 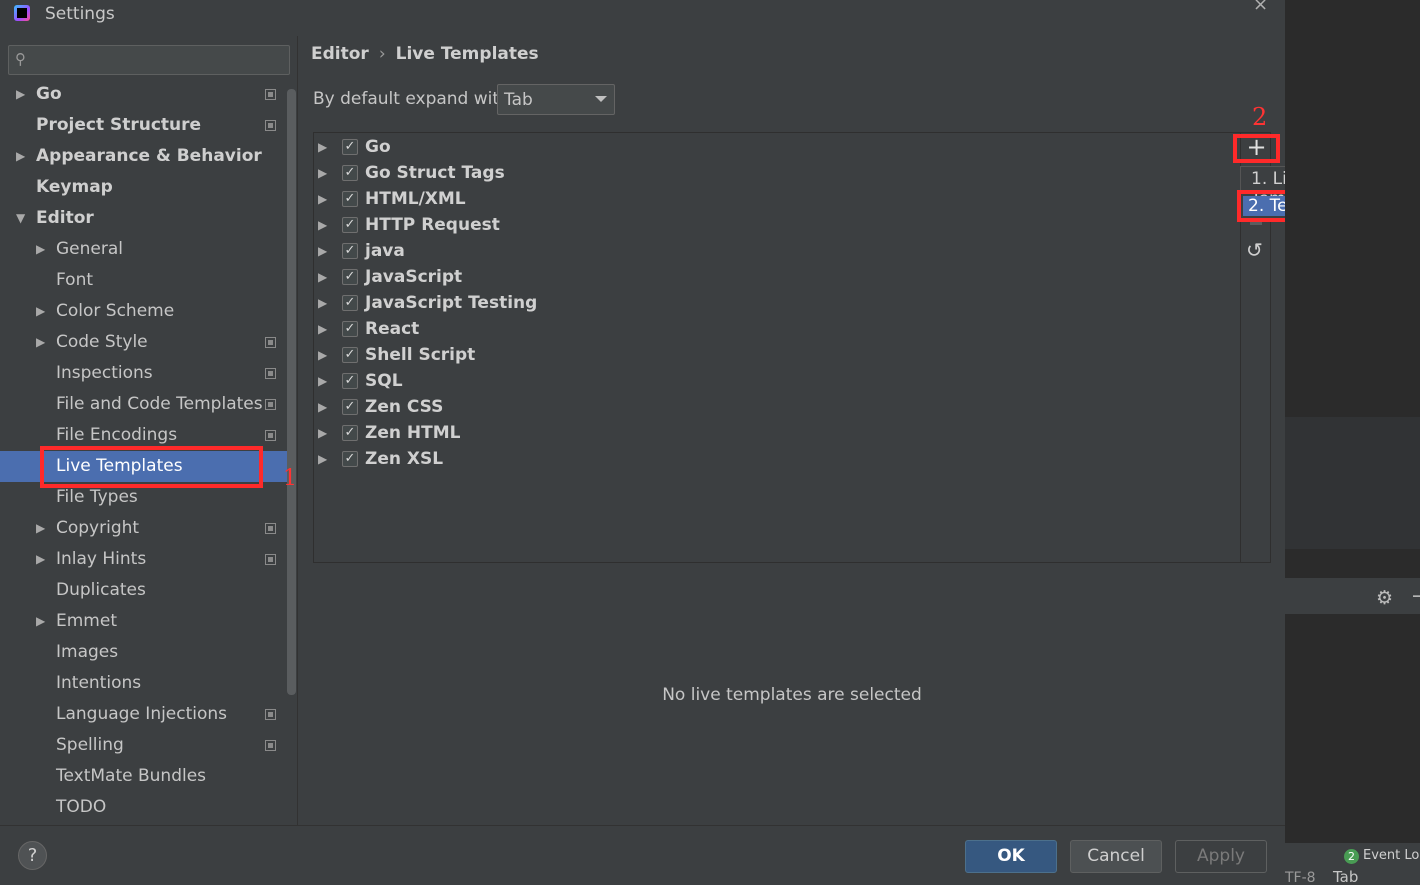 I want to click on sidebar-item: ▶ Appearance & Behavior, so click(x=145, y=156).